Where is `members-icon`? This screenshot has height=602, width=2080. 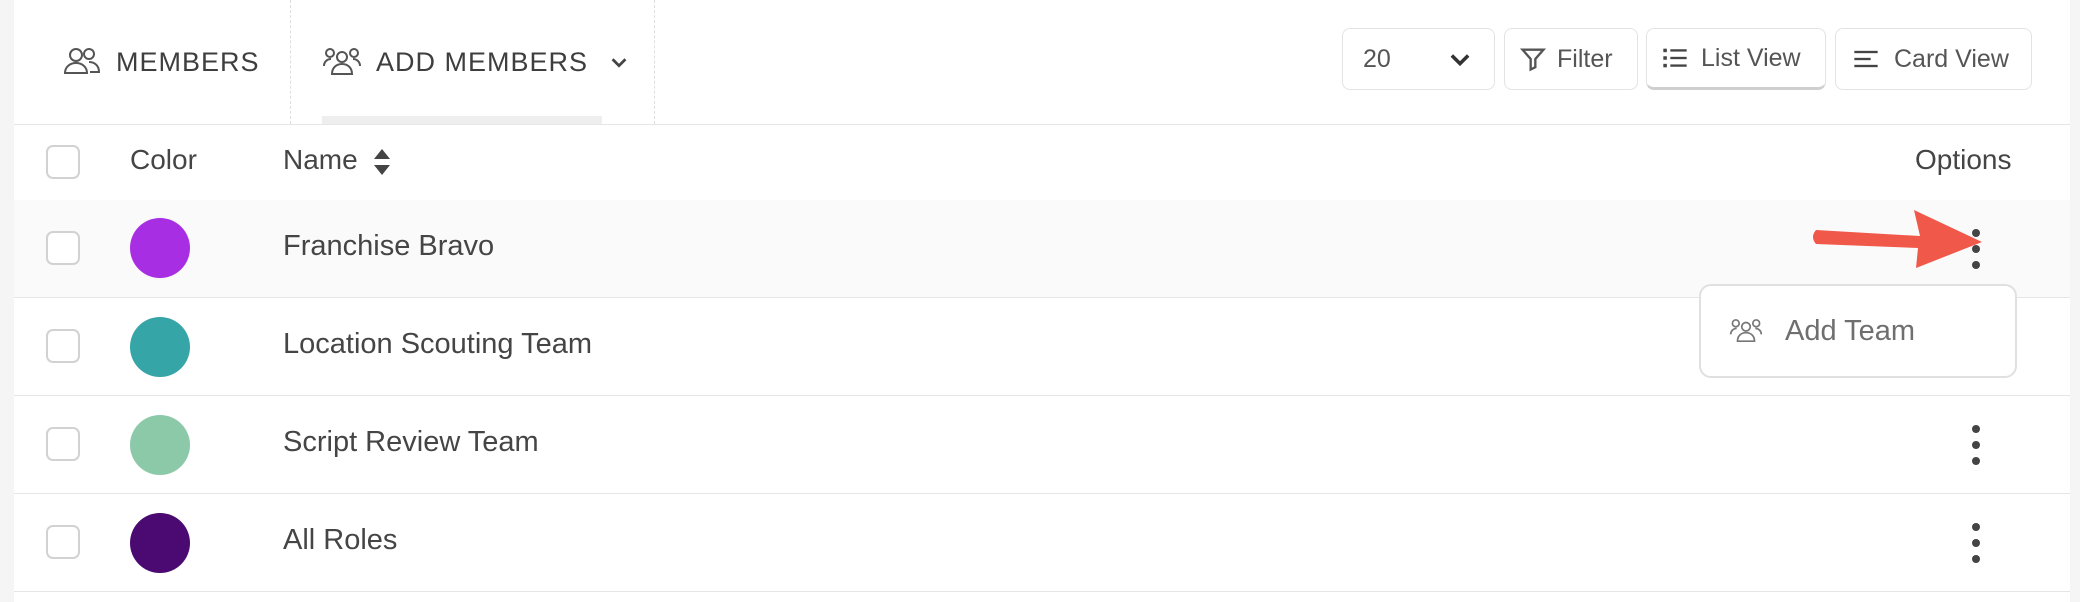 members-icon is located at coordinates (82, 61).